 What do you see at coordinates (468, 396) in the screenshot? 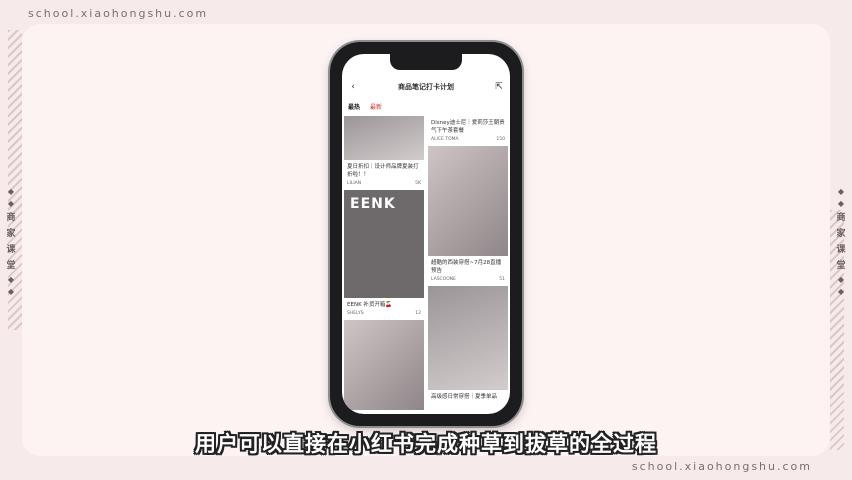
I see `note-caption: 高级感日常穿搭｜夏季单品` at bounding box center [468, 396].